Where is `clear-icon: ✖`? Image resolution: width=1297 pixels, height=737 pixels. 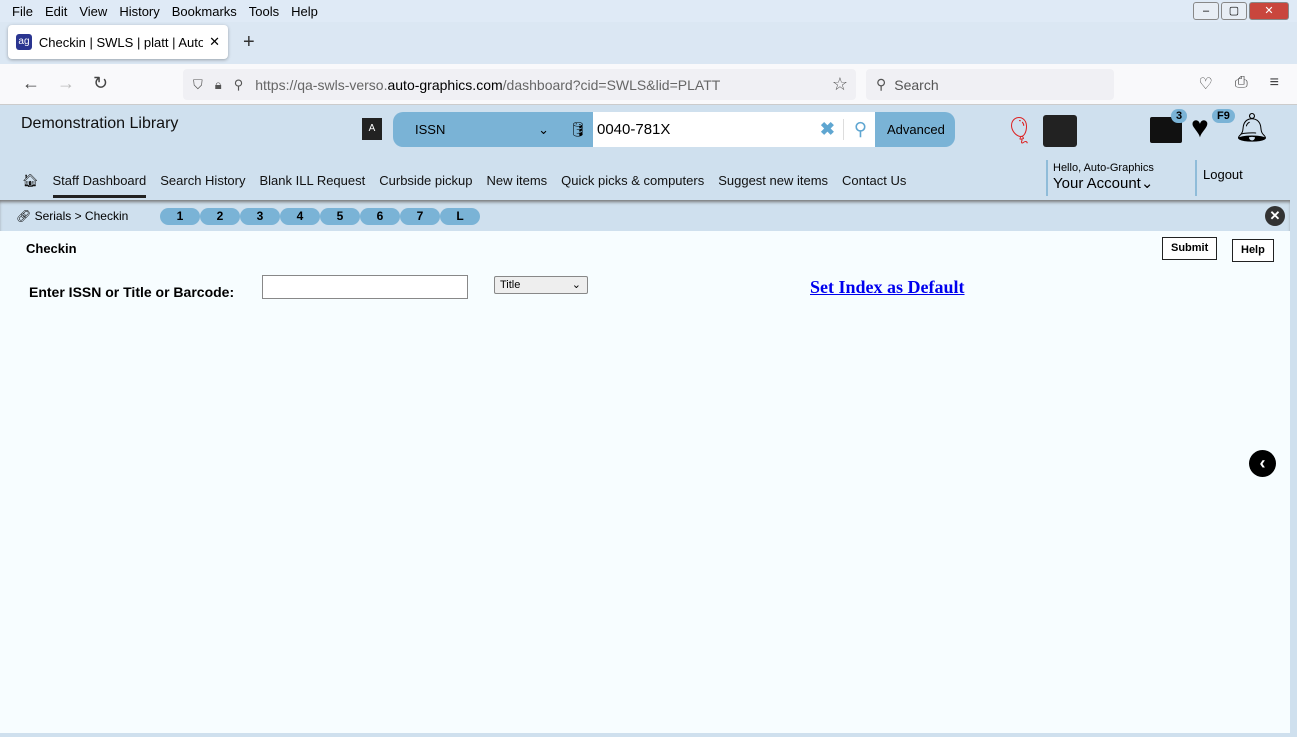
clear-icon: ✖ is located at coordinates (827, 129).